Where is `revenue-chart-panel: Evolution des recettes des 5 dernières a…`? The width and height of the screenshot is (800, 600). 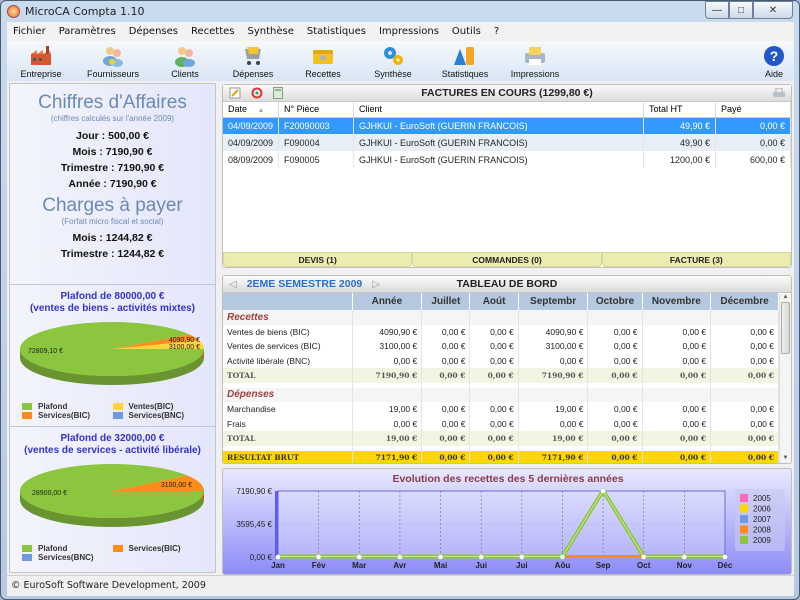 revenue-chart-panel: Evolution des recettes des 5 dernières a… is located at coordinates (507, 521).